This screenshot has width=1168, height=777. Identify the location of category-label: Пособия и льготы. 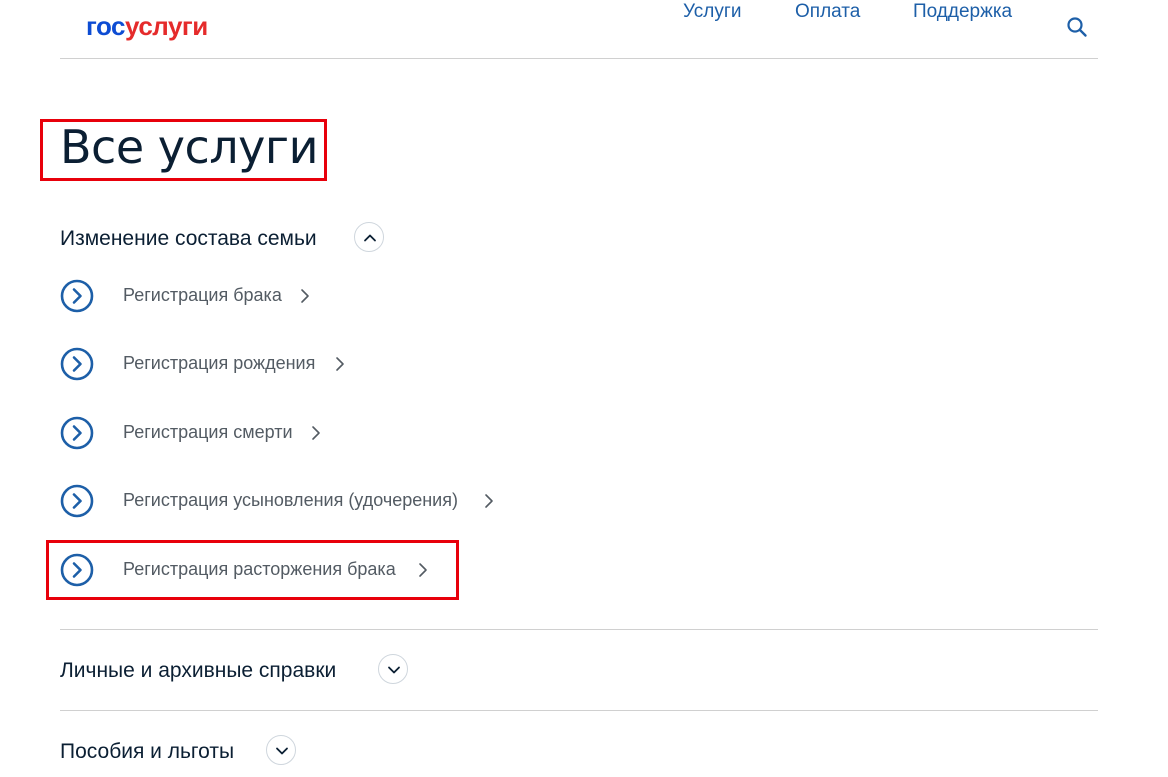
(147, 751).